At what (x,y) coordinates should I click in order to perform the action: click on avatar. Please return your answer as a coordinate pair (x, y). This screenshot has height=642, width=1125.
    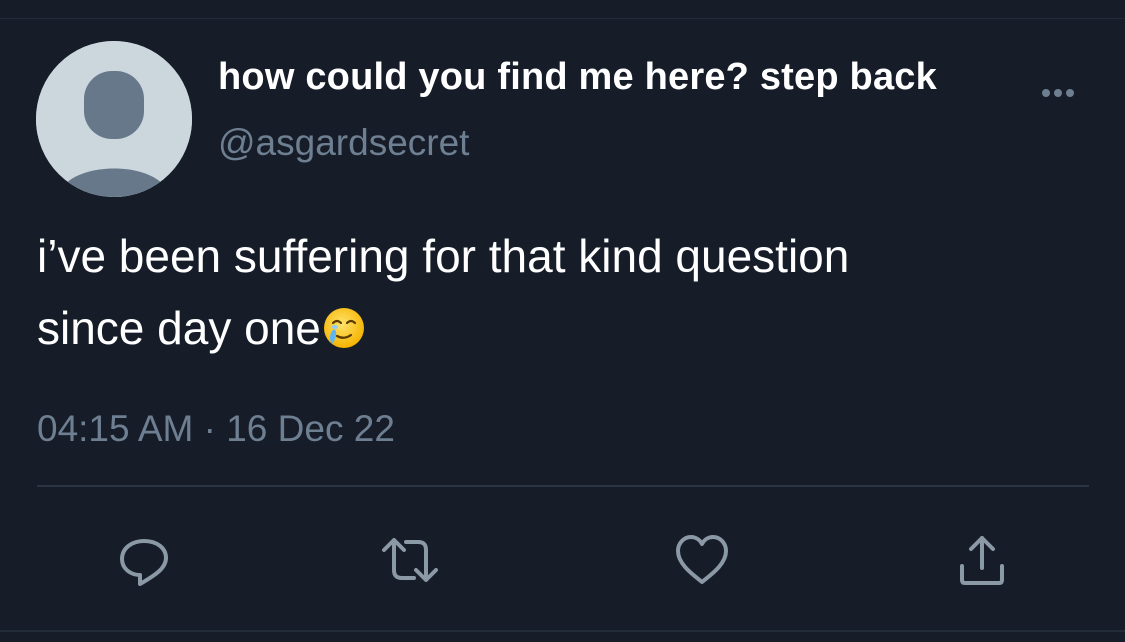
    Looking at the image, I should click on (114, 119).